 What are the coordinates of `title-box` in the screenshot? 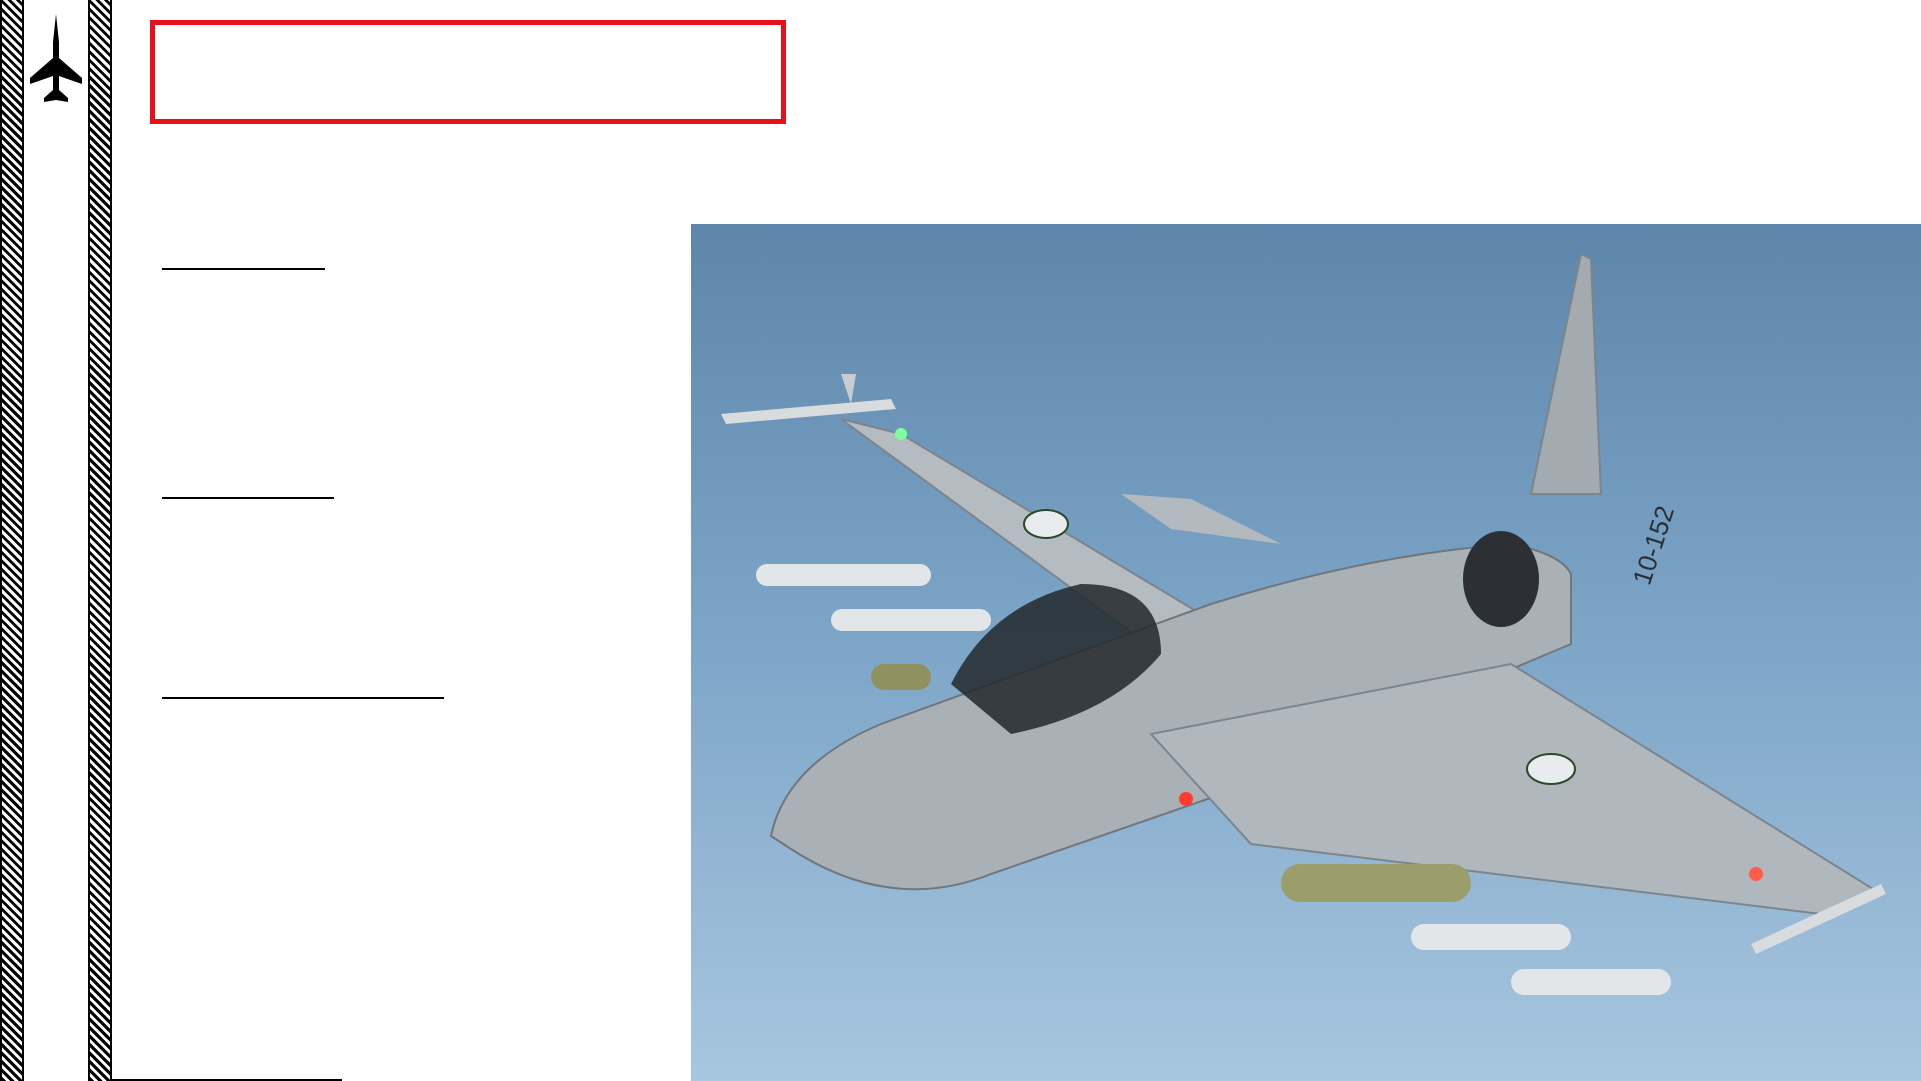 It's located at (468, 72).